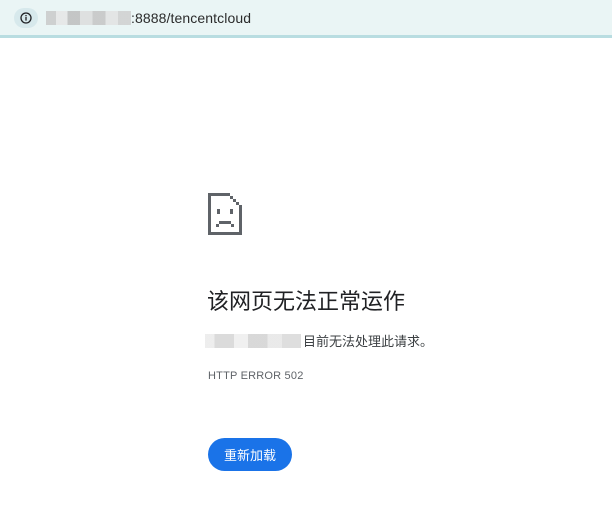 Image resolution: width=612 pixels, height=526 pixels. What do you see at coordinates (253, 340) in the screenshot?
I see `redacted-domain` at bounding box center [253, 340].